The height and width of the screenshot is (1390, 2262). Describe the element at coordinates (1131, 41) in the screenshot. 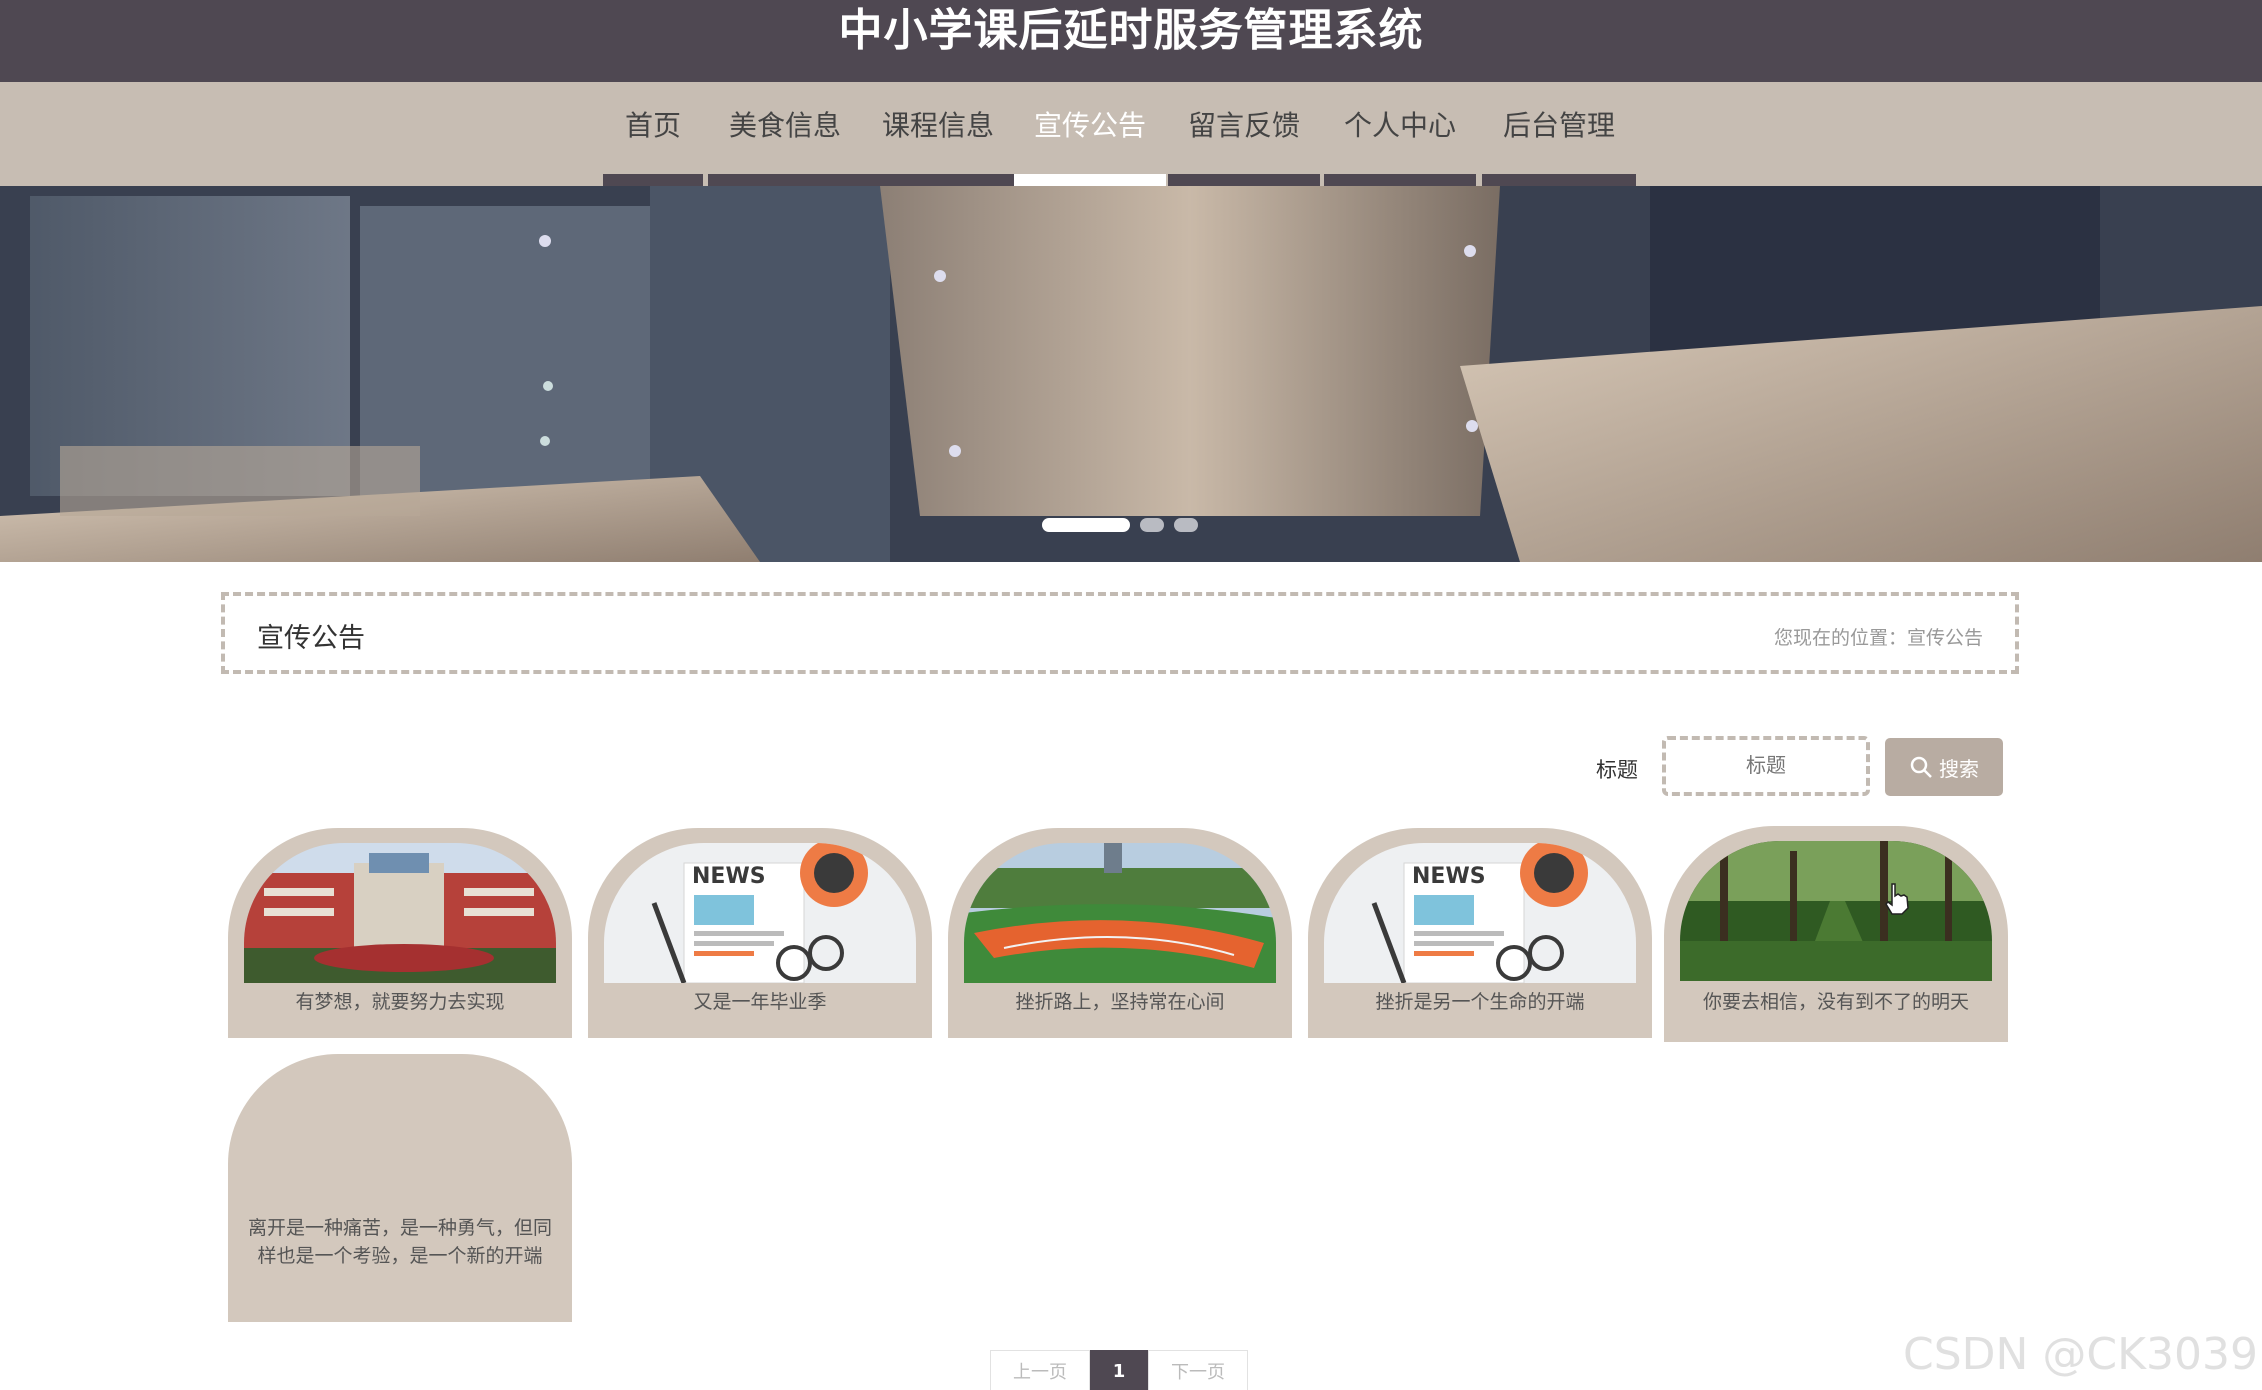

I see `site-title: 中小学课后延时服务管理系统` at that location.